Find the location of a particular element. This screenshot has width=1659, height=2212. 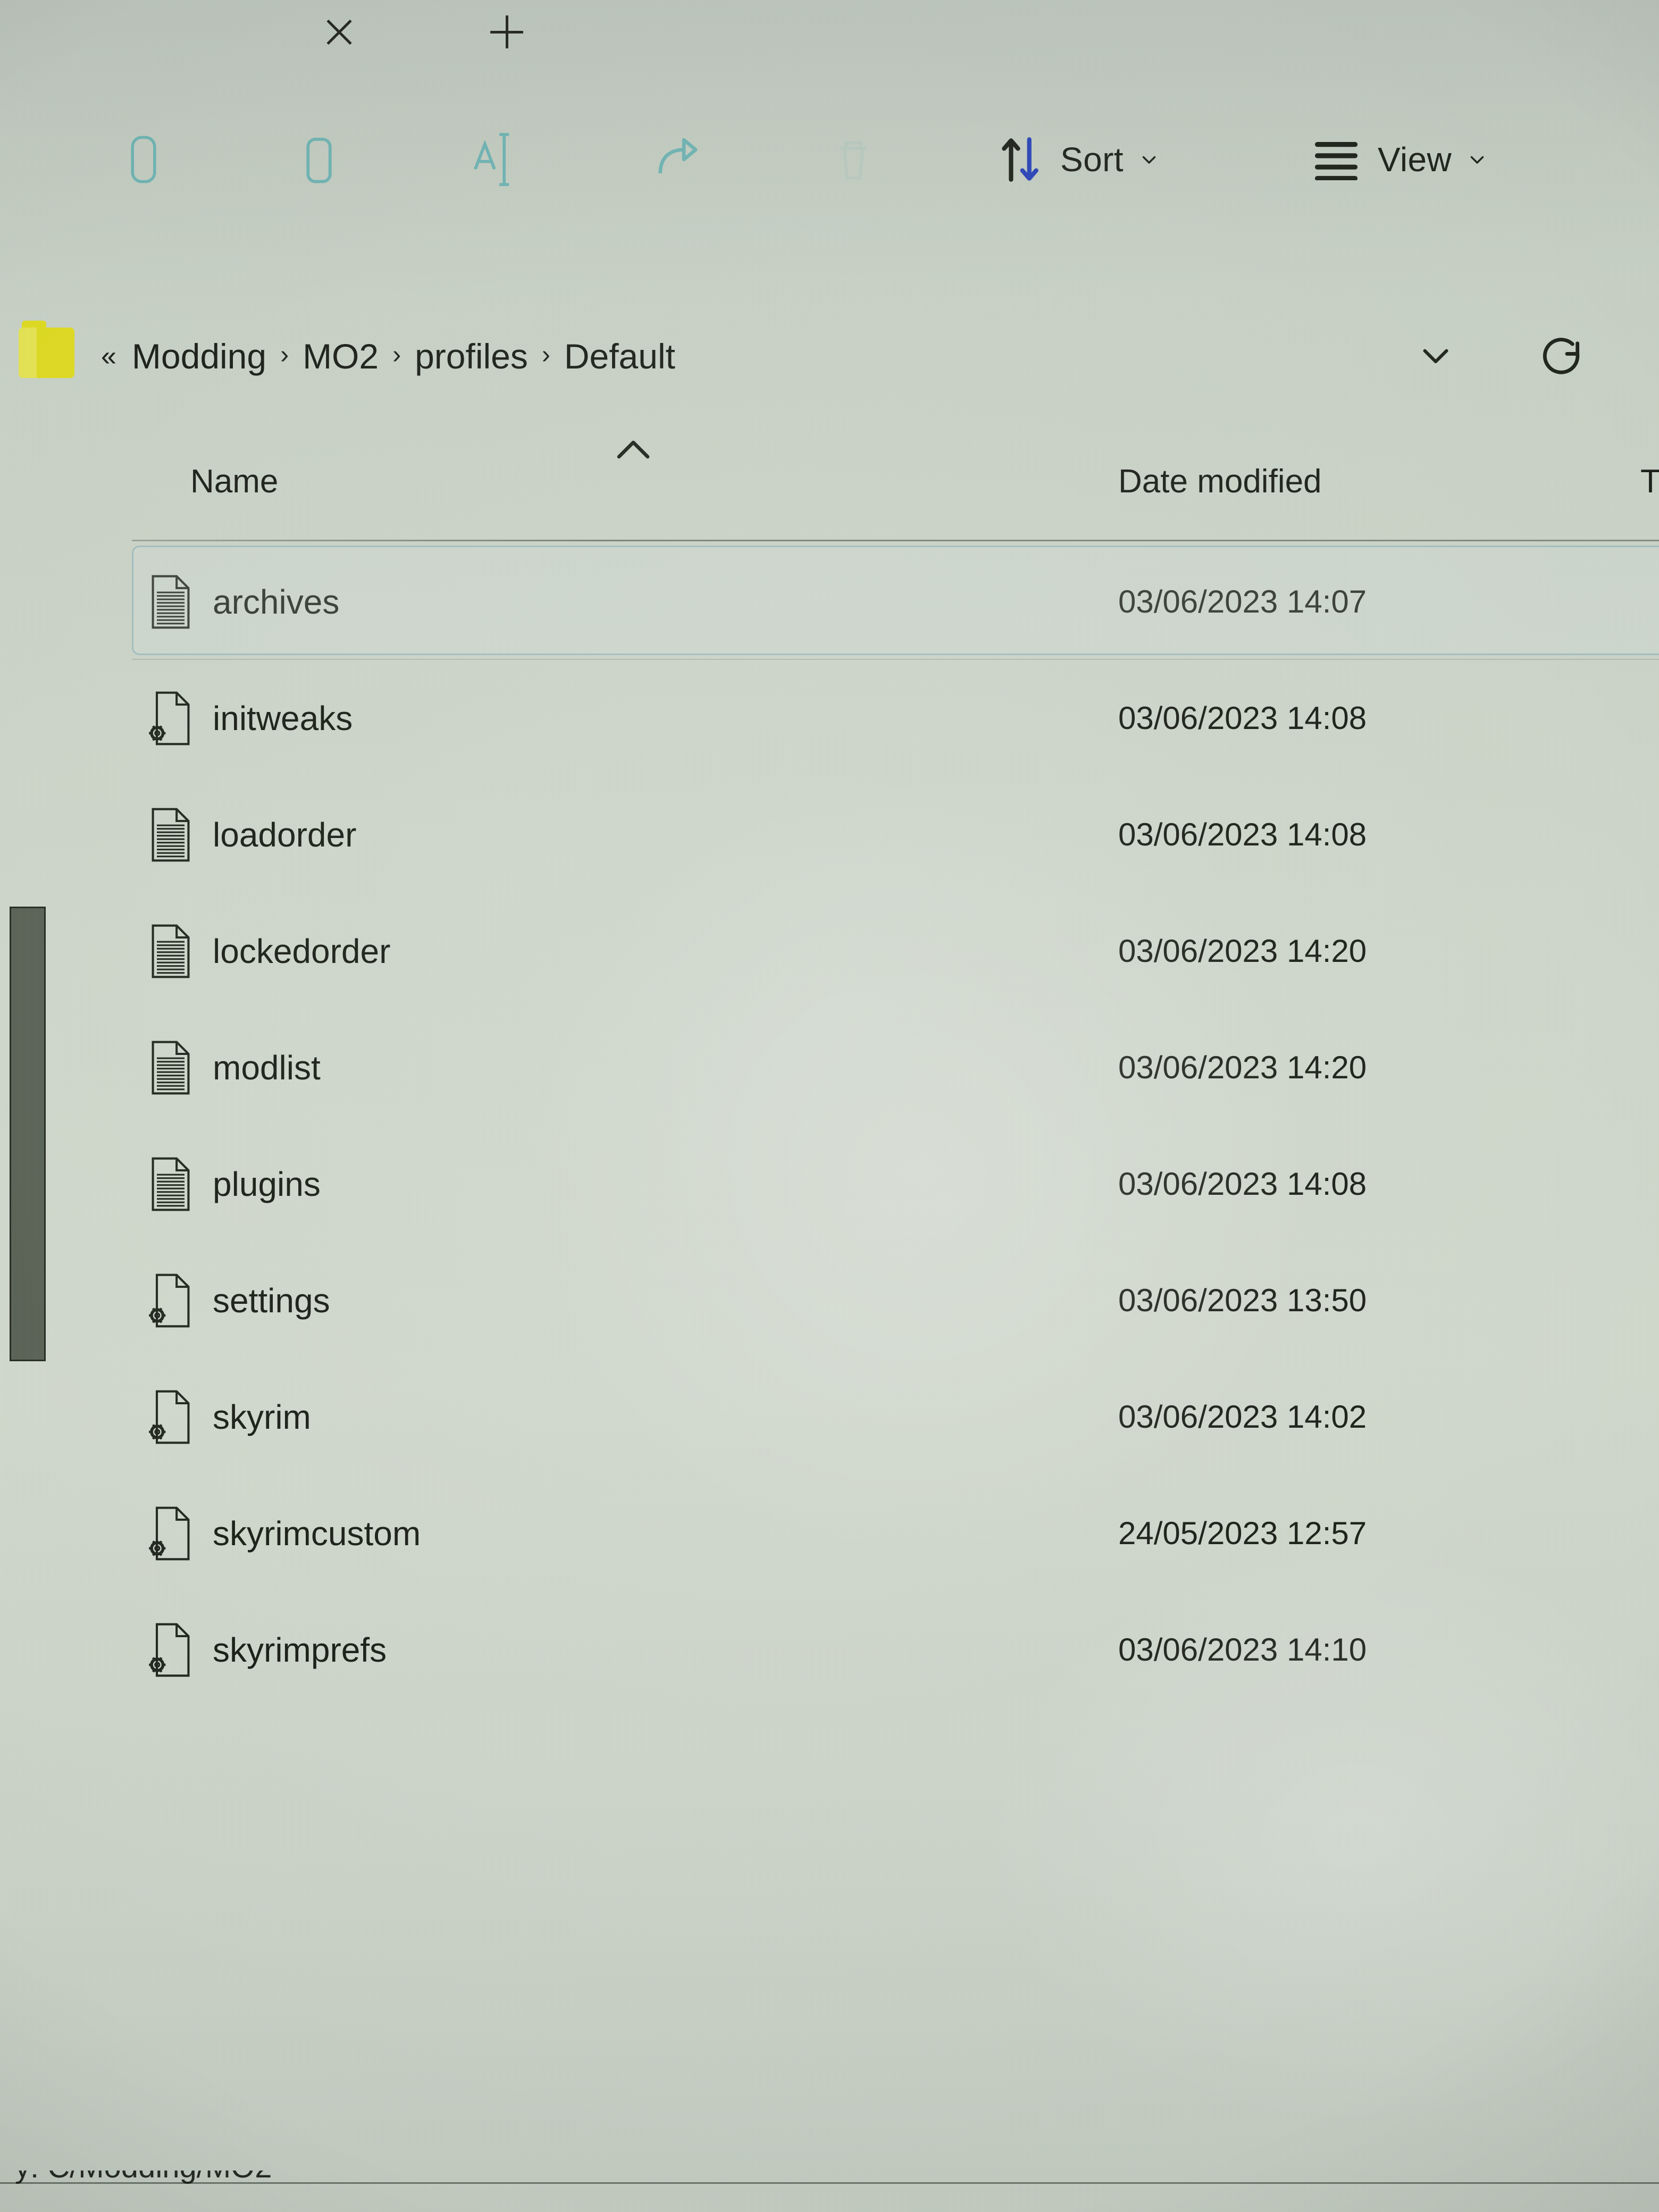

sort-button: Sort is located at coordinates (1079, 159).